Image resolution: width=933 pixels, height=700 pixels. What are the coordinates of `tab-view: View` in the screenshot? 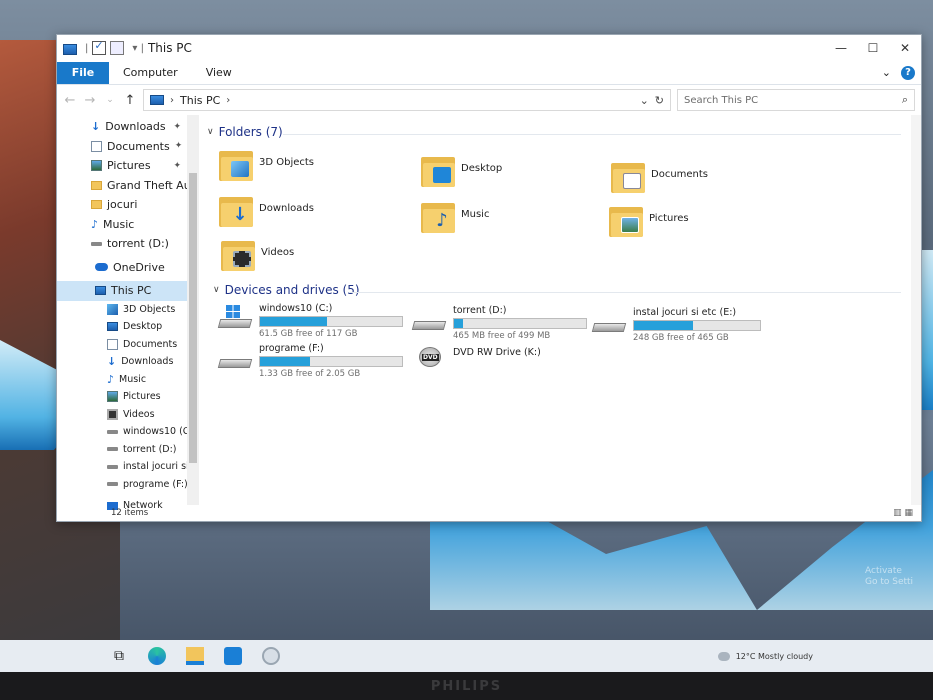 It's located at (219, 72).